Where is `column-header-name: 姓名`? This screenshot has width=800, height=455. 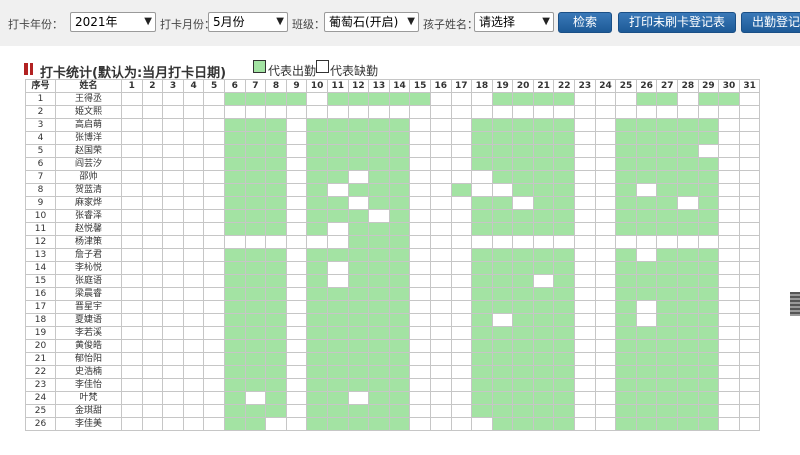
column-header-name: 姓名 is located at coordinates (88, 86).